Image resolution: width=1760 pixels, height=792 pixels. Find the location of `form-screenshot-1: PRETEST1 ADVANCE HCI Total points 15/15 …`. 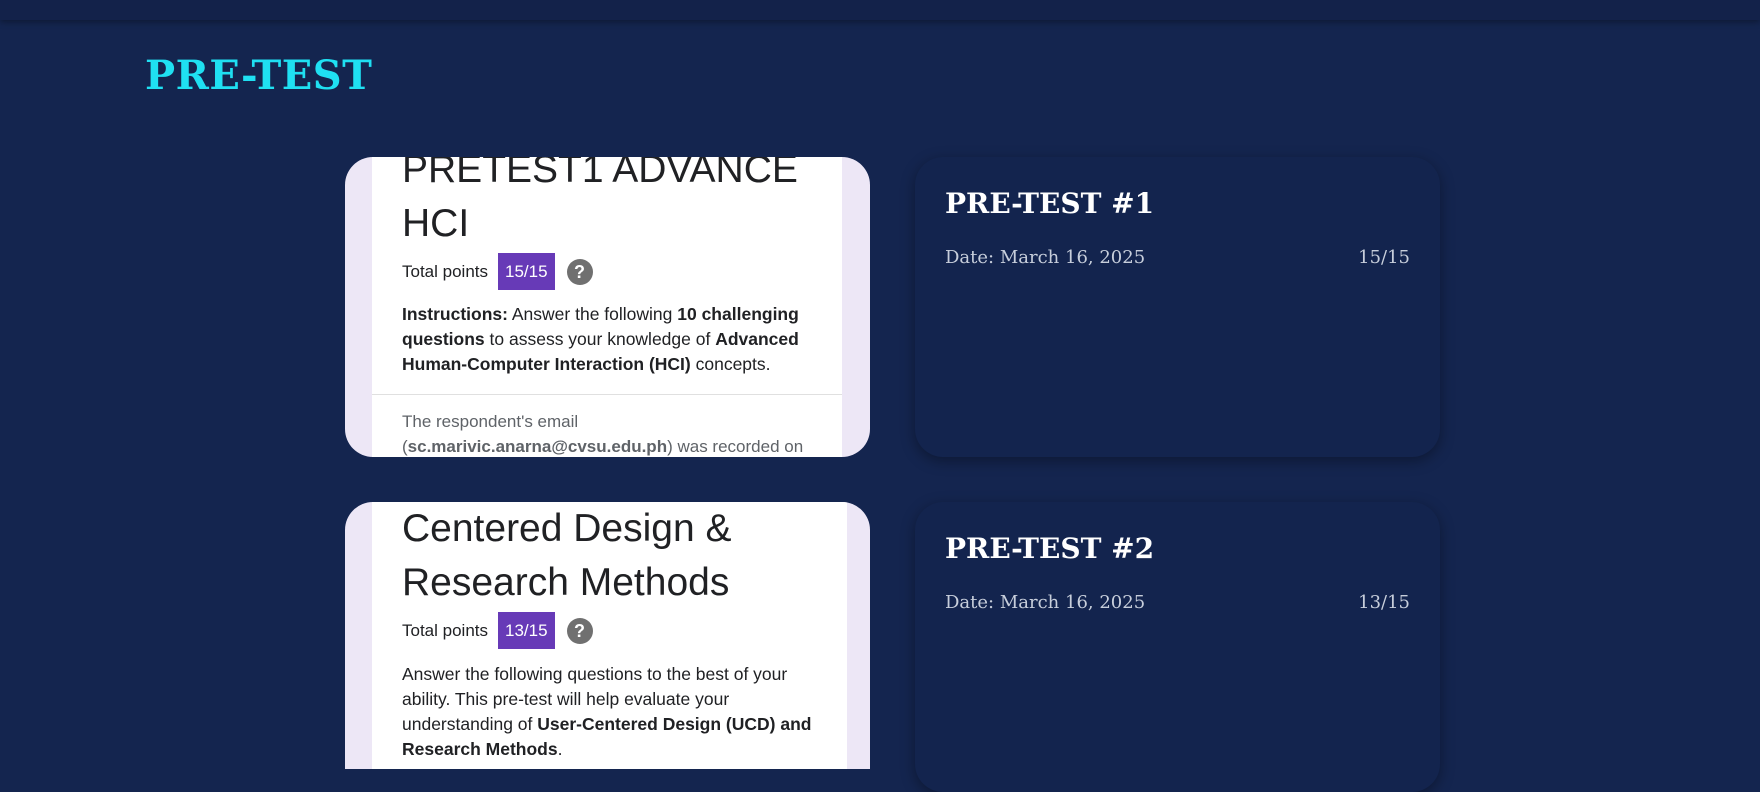

form-screenshot-1: PRETEST1 ADVANCE HCI Total points 15/15 … is located at coordinates (607, 307).